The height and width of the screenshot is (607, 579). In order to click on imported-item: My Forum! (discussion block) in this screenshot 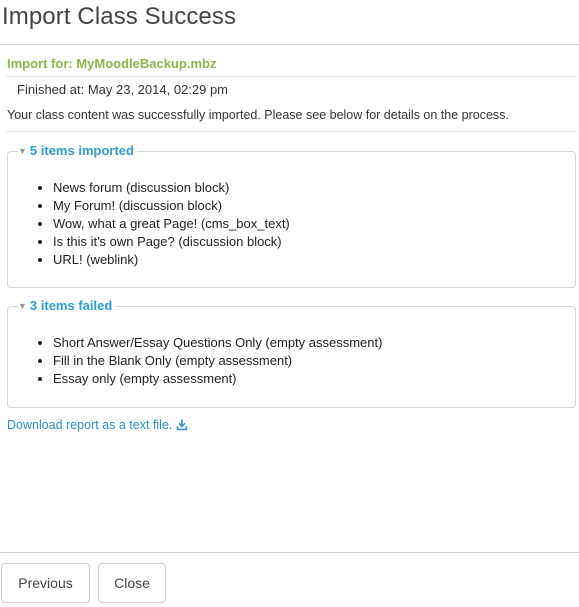, I will do `click(171, 206)`.